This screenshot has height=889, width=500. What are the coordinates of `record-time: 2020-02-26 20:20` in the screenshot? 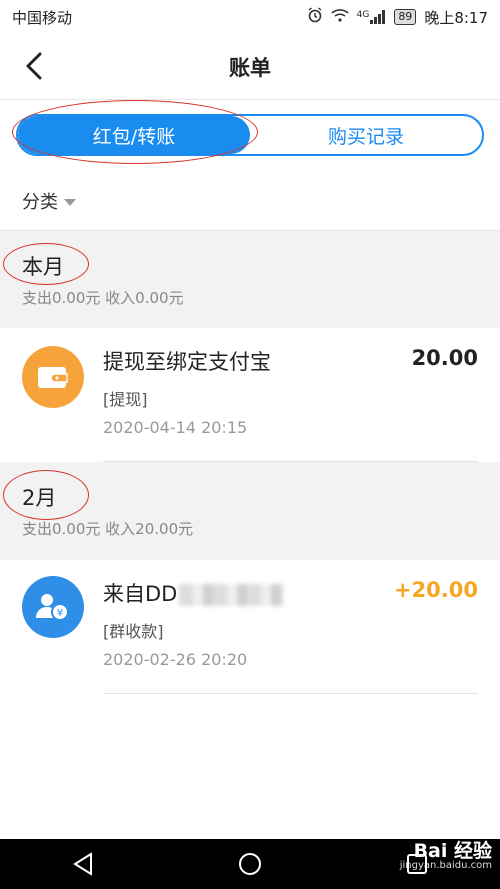 It's located at (175, 659).